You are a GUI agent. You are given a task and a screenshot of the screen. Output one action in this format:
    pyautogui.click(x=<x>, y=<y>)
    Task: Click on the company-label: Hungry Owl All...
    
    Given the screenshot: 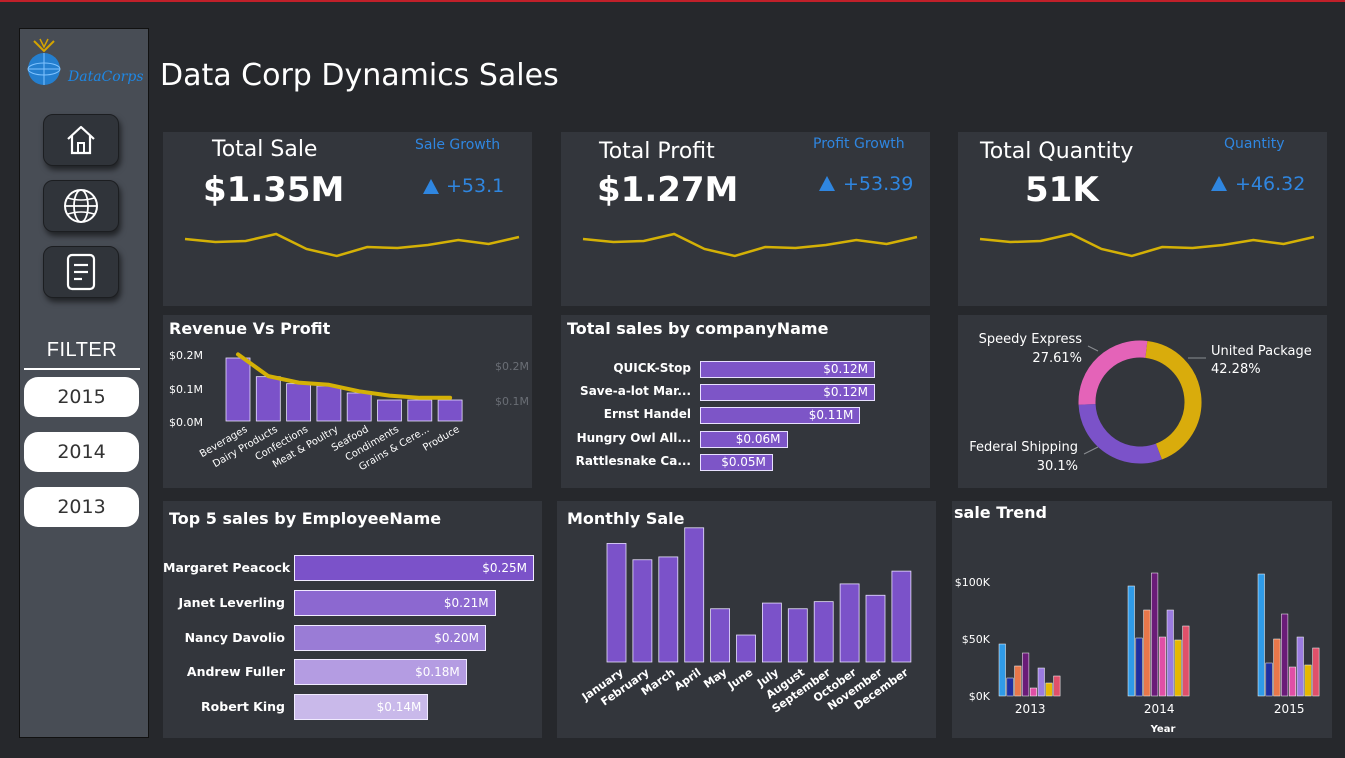 What is the action you would take?
    pyautogui.click(x=633, y=438)
    